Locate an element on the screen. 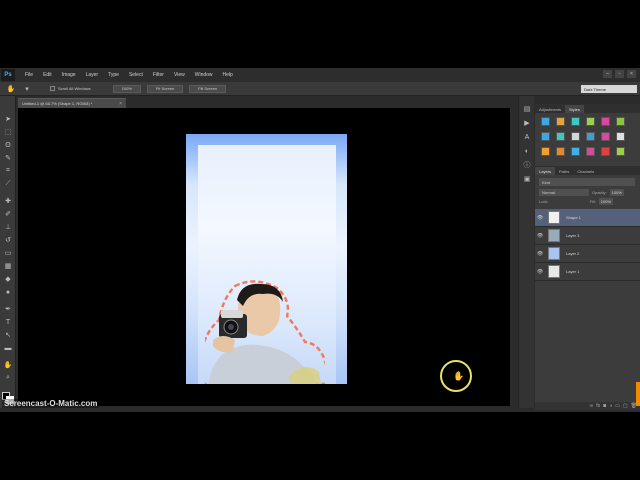 This screenshot has width=640, height=480. menu-file: File is located at coordinates (29, 75).